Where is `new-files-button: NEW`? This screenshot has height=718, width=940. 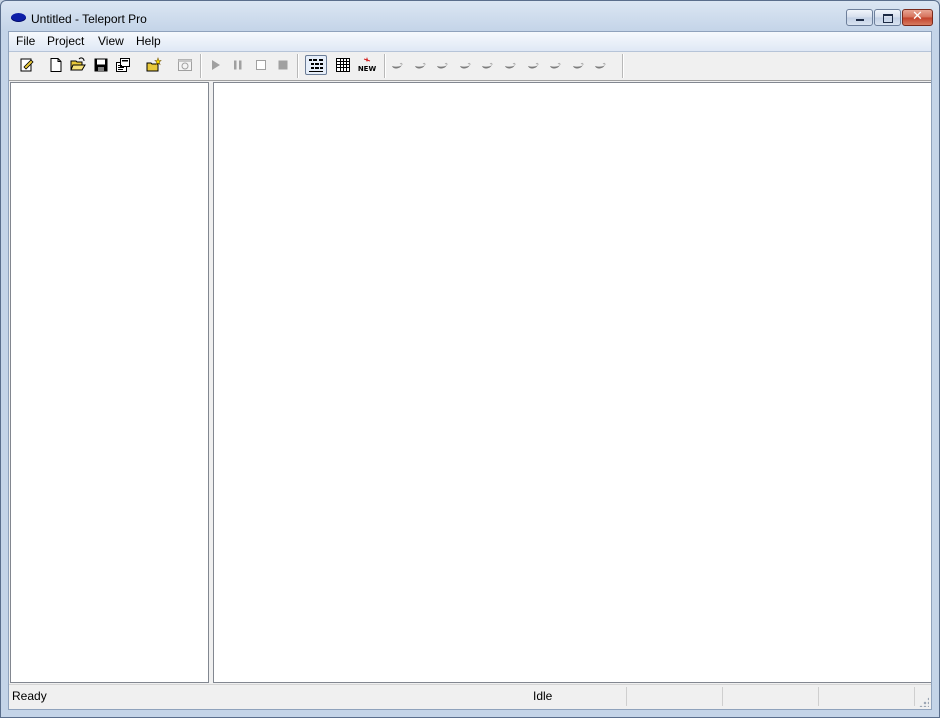 new-files-button: NEW is located at coordinates (367, 65).